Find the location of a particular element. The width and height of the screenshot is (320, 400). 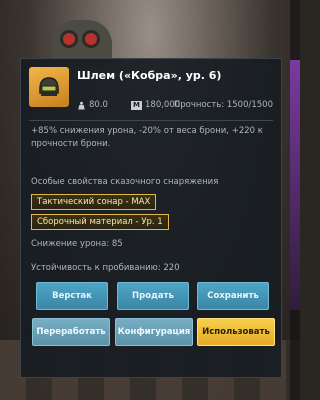

special-tag-material: Сборочный материал - Ур. 1 is located at coordinates (100, 222).